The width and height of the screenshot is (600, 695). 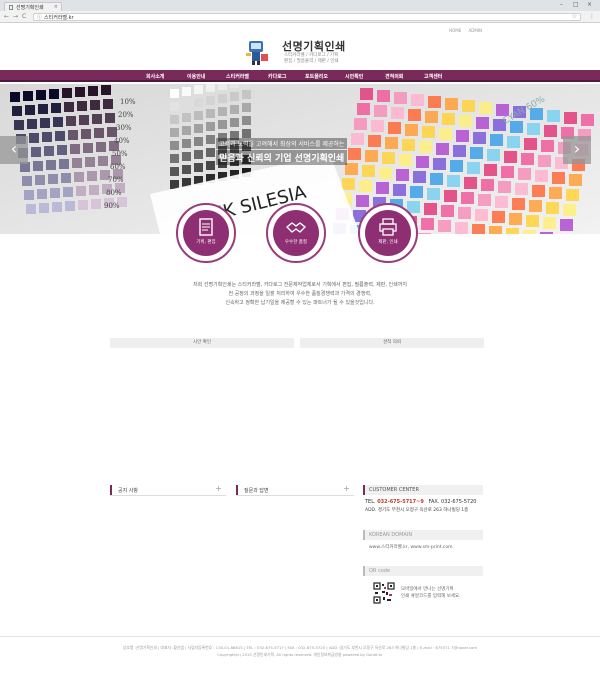 What do you see at coordinates (128, 490) in the screenshot?
I see `notice-title: 공지 사항` at bounding box center [128, 490].